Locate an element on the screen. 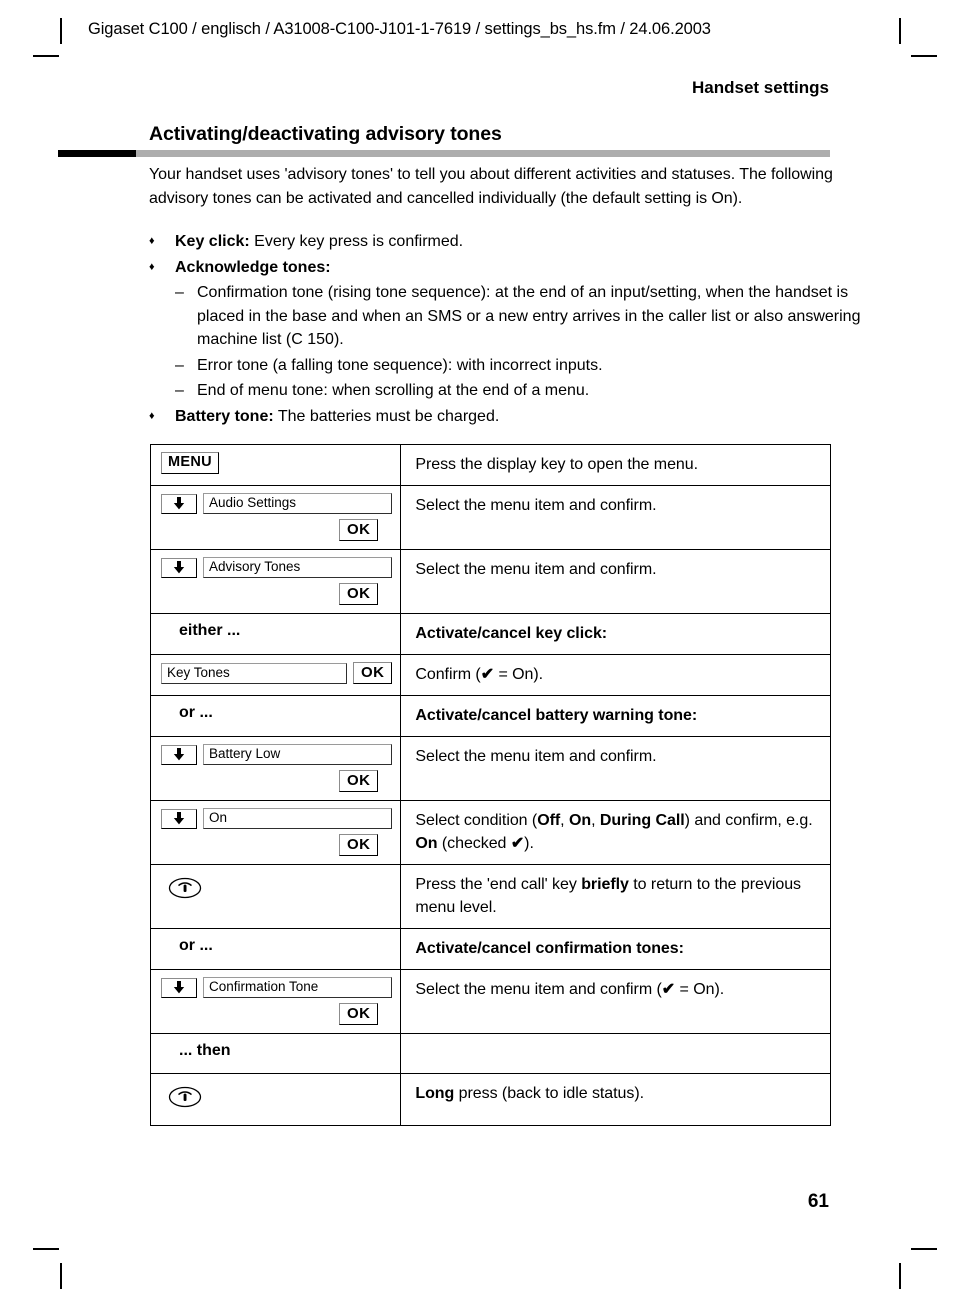  step-description: Press the display key to open the menu. is located at coordinates (557, 464).